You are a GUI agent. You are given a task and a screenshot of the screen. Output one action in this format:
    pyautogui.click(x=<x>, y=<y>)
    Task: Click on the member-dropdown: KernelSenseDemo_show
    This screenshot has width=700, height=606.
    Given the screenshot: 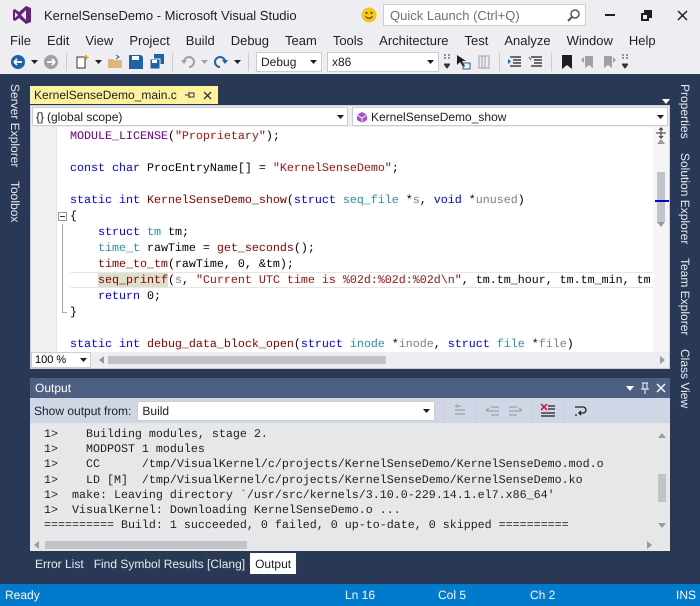 What is the action you would take?
    pyautogui.click(x=510, y=116)
    